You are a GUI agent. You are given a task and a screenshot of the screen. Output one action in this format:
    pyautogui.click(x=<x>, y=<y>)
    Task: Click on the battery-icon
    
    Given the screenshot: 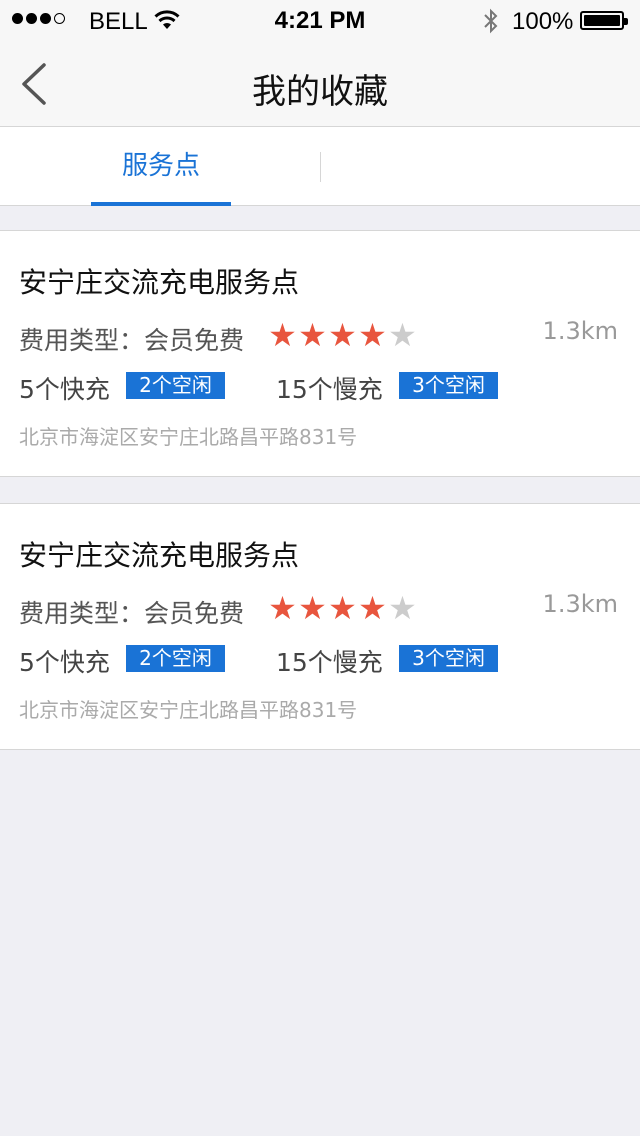 What is the action you would take?
    pyautogui.click(x=604, y=20)
    